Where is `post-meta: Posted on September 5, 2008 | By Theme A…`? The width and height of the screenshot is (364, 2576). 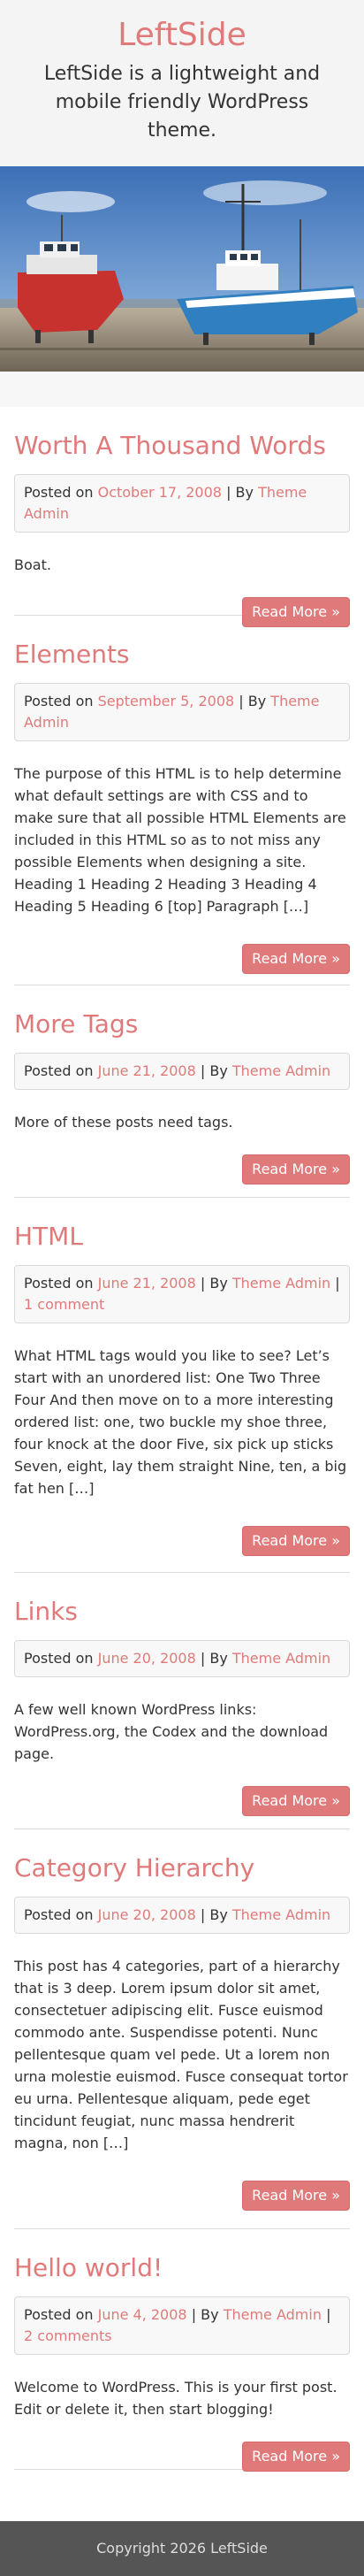
post-meta: Posted on September 5, 2008 | By Theme A… is located at coordinates (182, 712).